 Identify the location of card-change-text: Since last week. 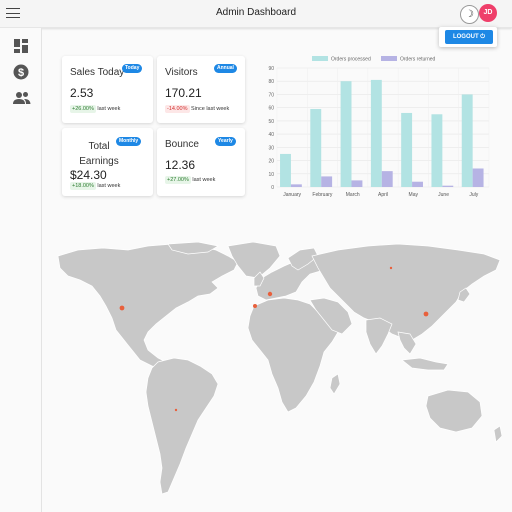
(210, 109).